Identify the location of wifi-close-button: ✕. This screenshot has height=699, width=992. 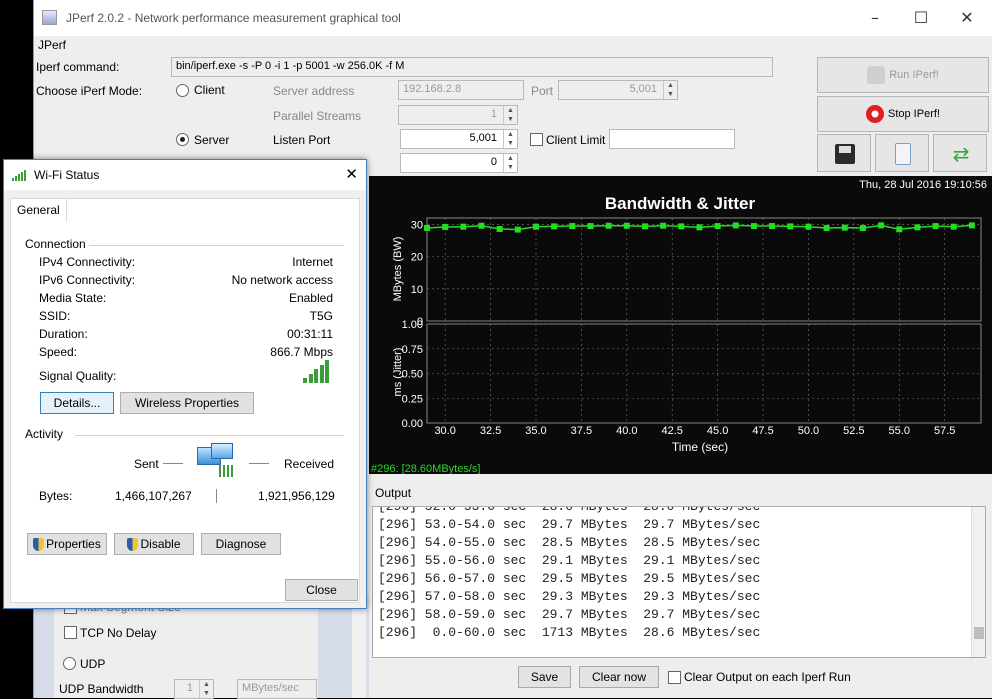
(351, 174).